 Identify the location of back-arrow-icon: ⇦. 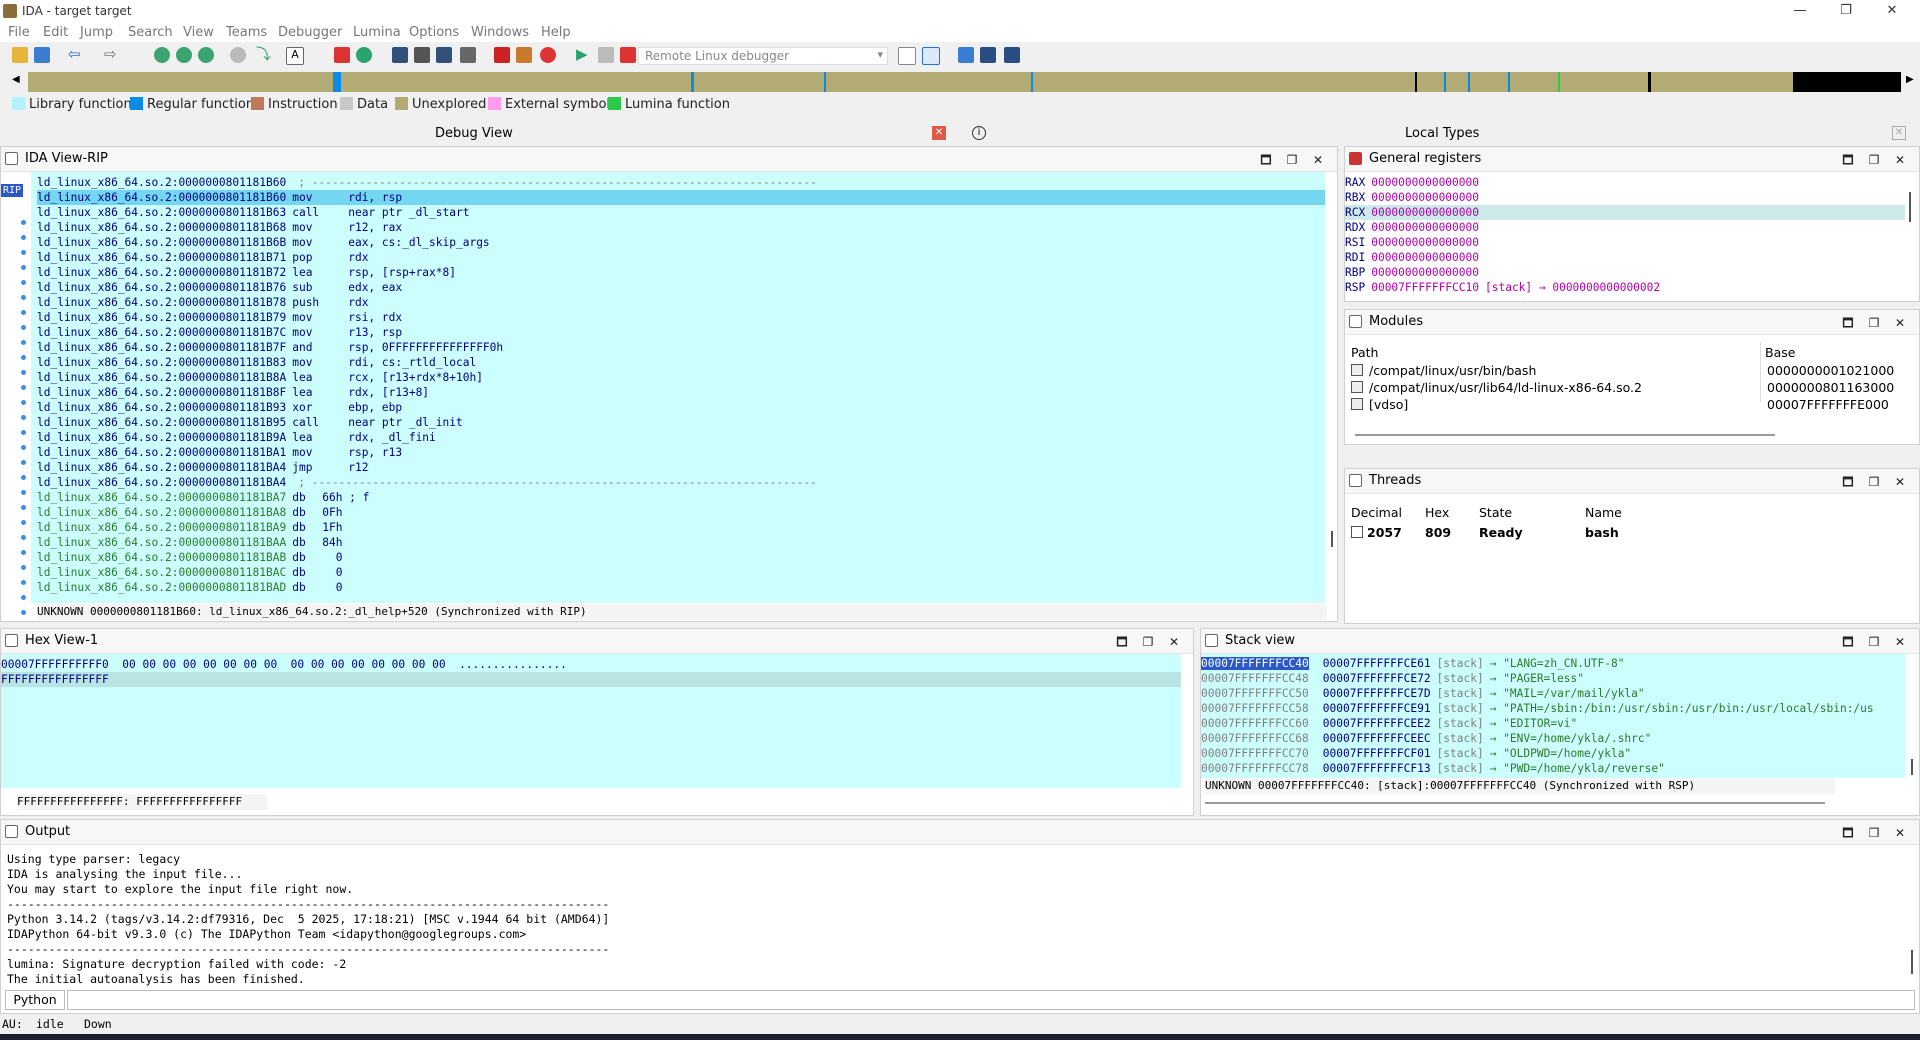
(76, 55).